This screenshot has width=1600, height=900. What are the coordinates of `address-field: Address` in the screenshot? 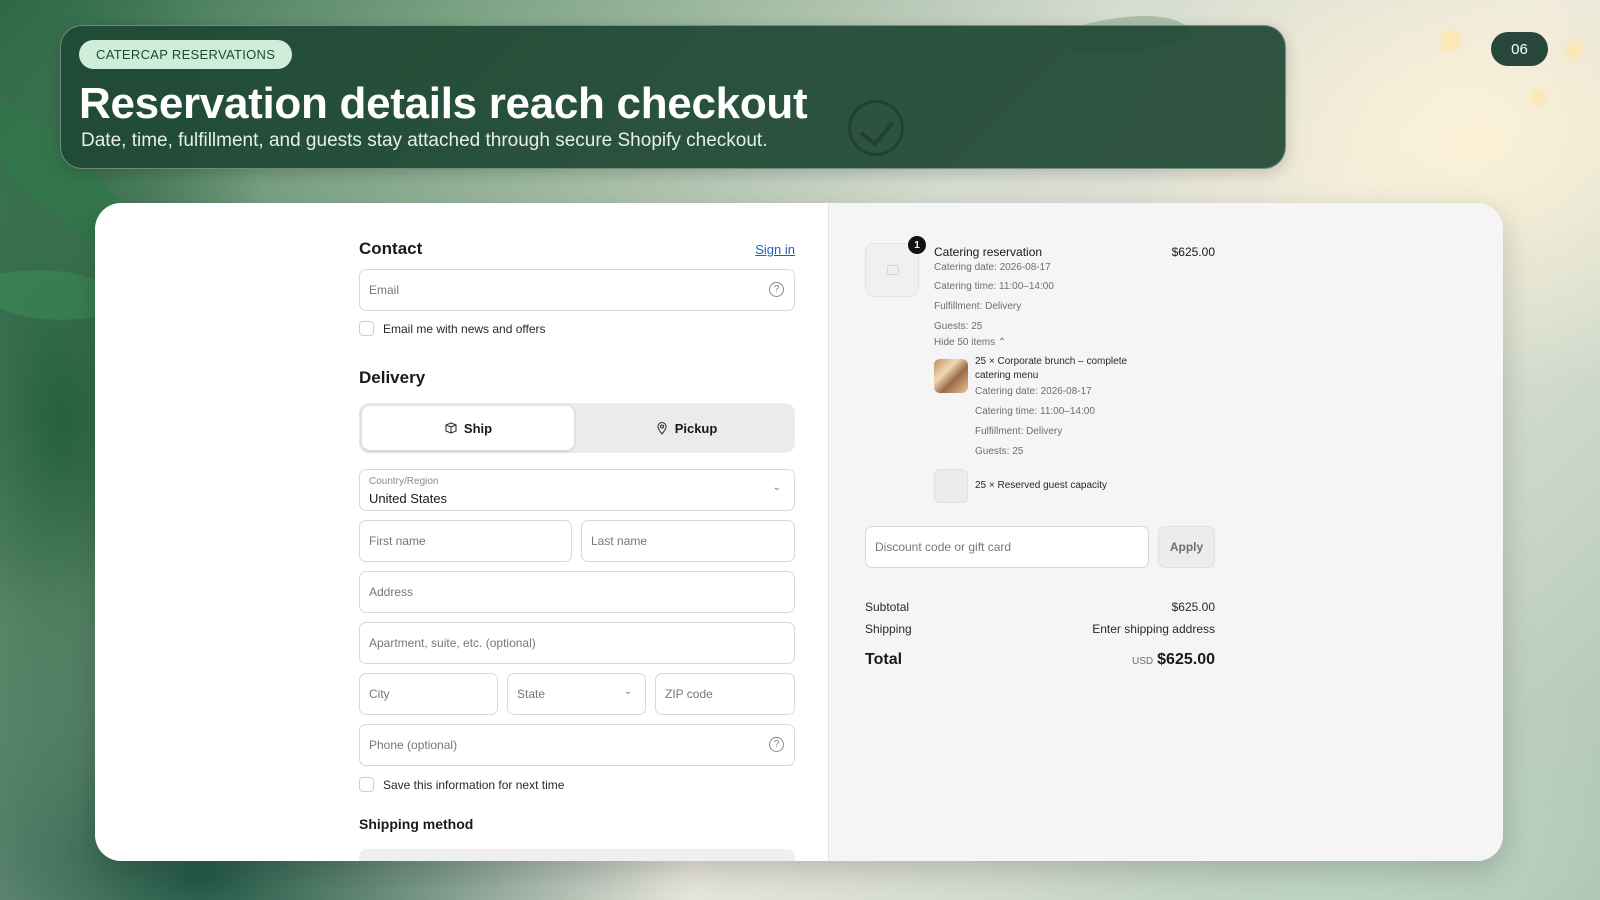 It's located at (577, 592).